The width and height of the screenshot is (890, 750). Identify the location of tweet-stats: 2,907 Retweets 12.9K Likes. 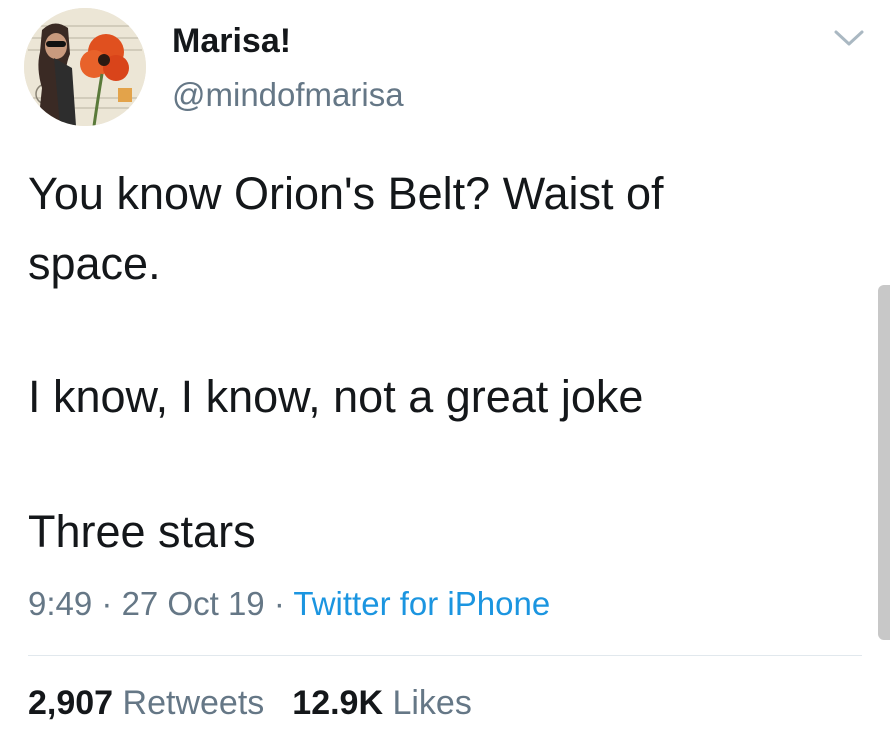
(250, 703).